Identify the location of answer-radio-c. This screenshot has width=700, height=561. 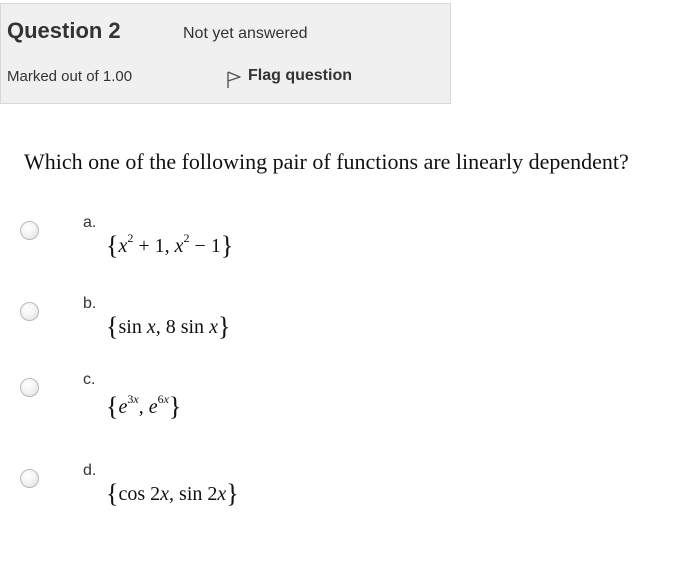
(29, 387).